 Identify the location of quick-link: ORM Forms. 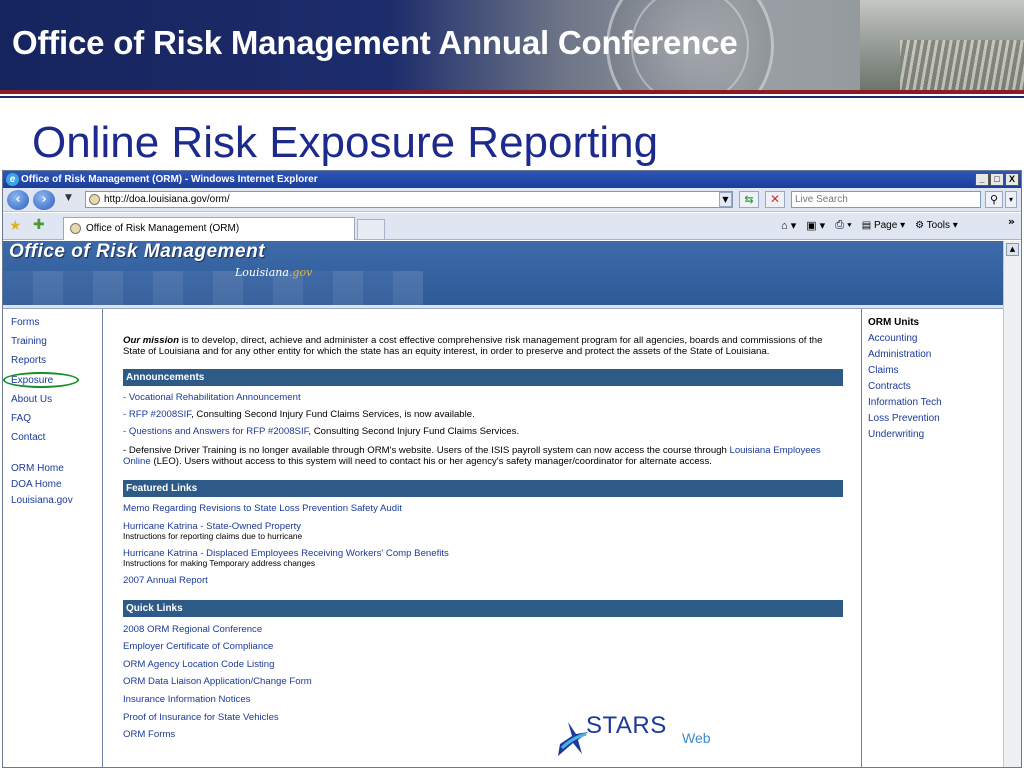
(492, 734).